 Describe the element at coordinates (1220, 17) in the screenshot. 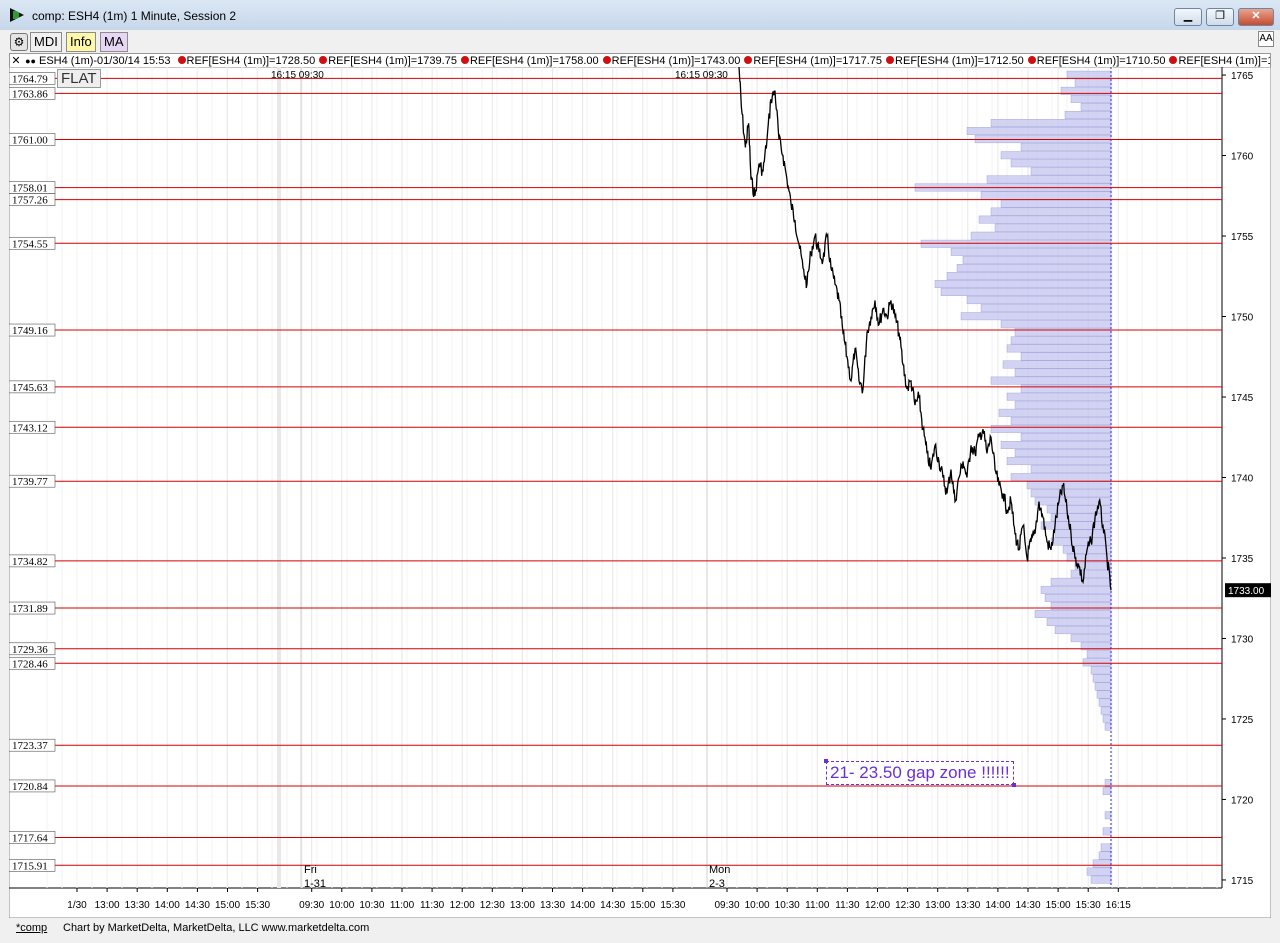

I see `restore-button: ❐` at that location.